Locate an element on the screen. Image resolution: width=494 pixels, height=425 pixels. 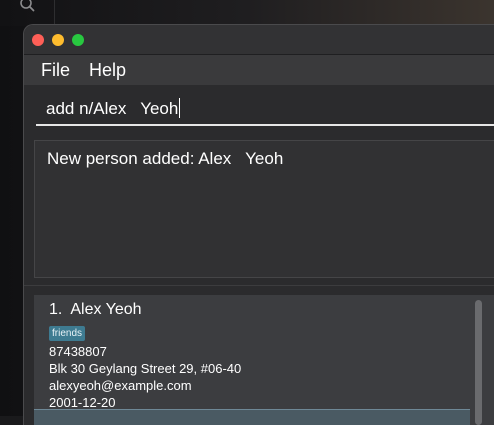
command-text: add n/Alex Yeoh is located at coordinates (112, 108).